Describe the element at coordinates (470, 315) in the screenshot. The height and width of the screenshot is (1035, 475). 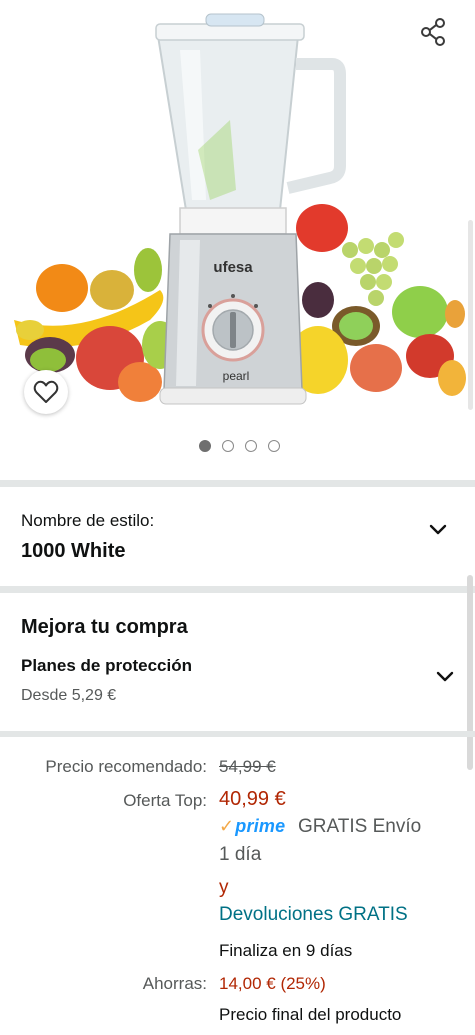
I see `image-scroll-indicator` at that location.